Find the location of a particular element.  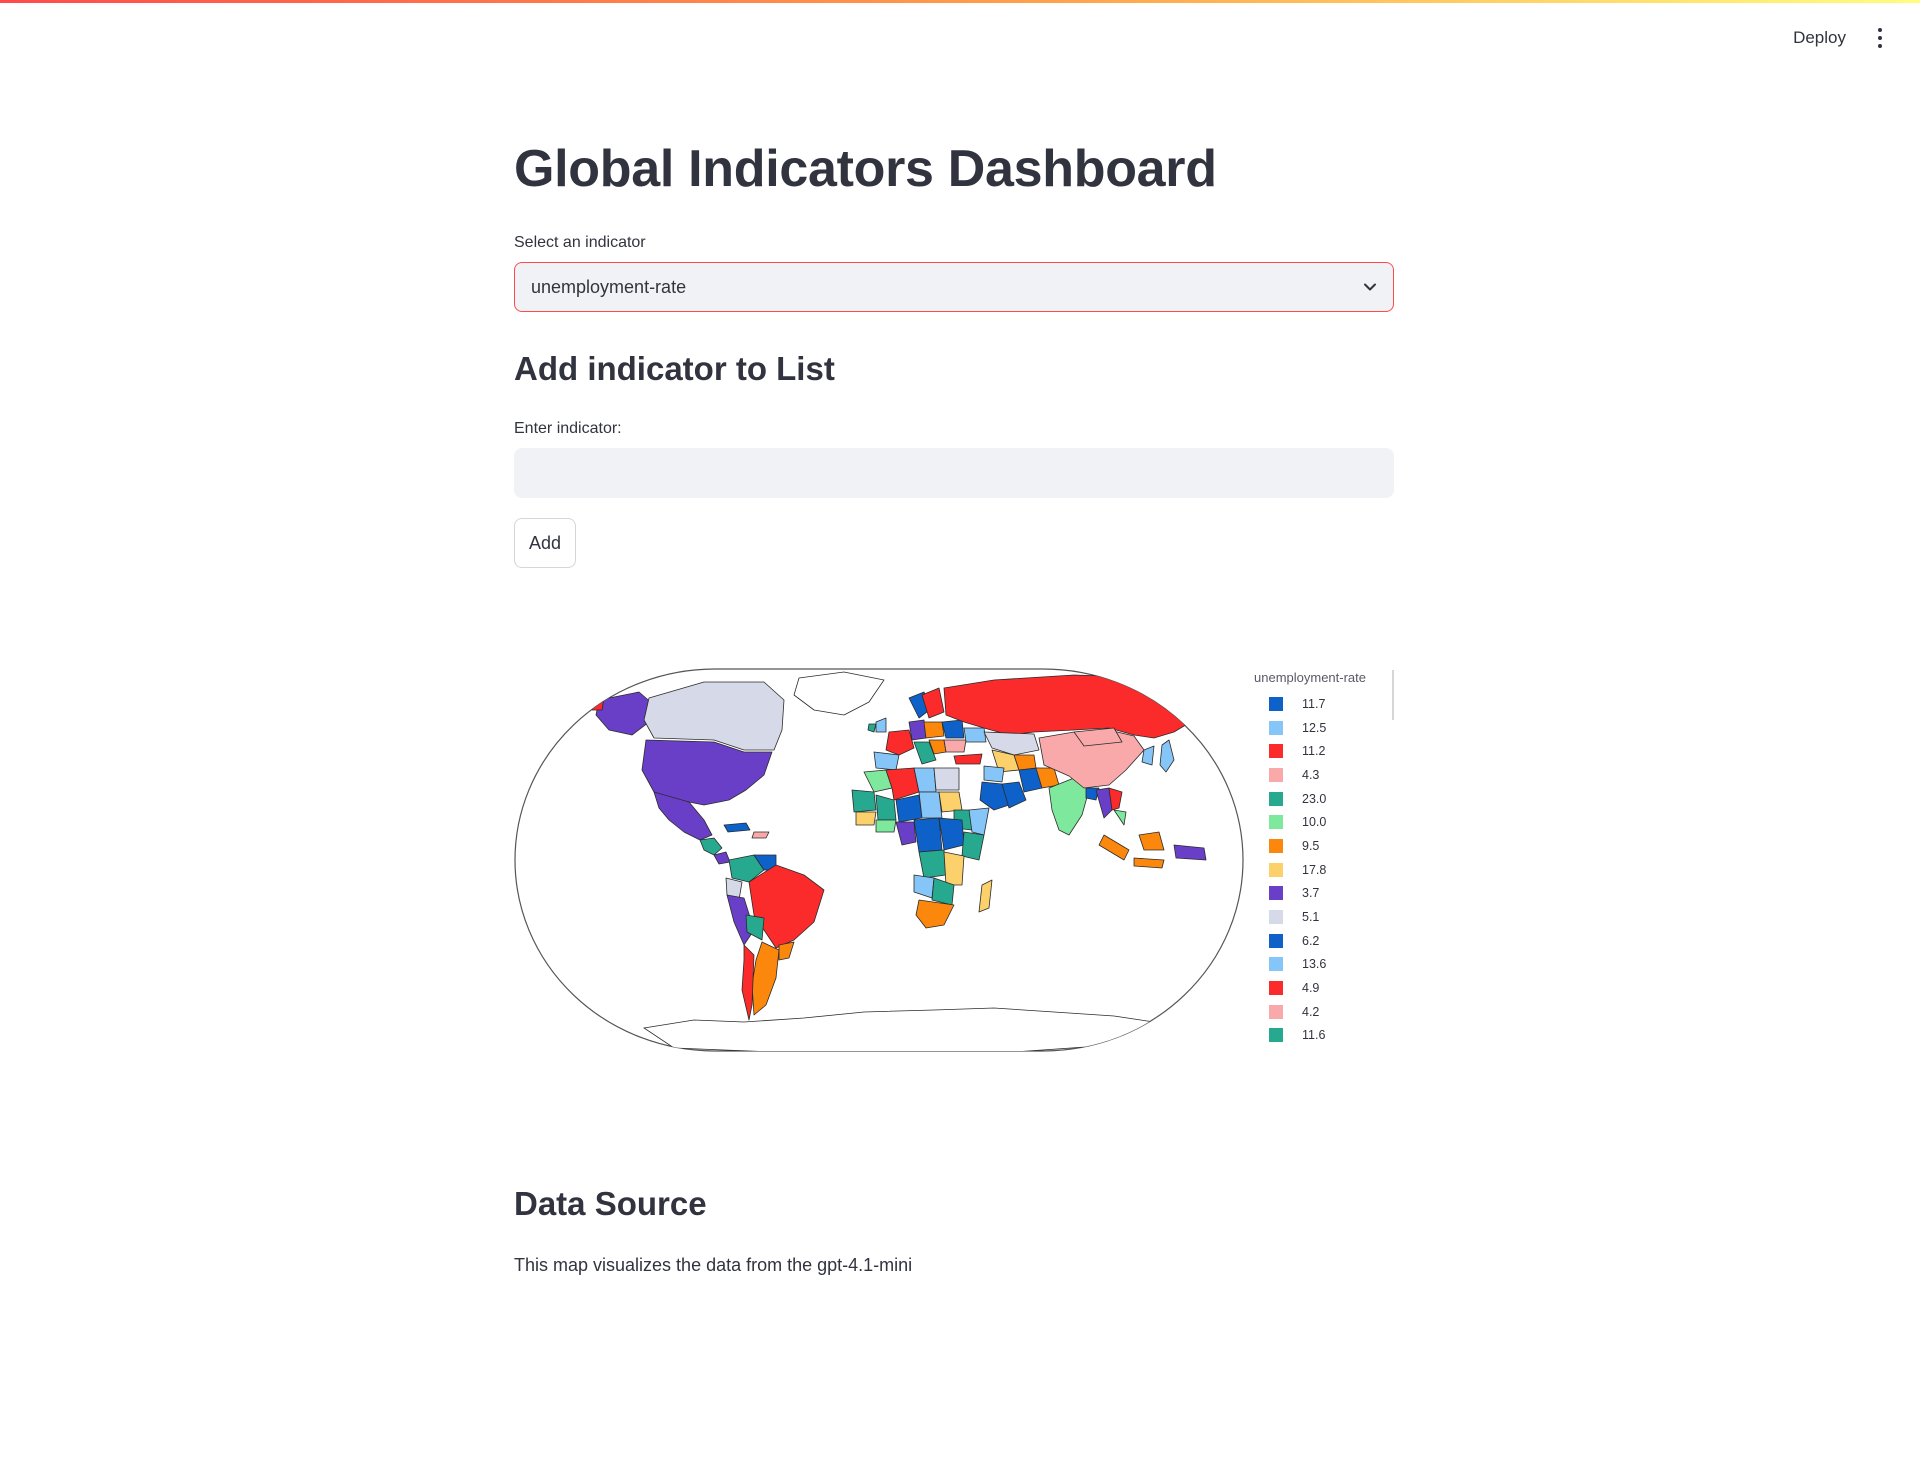

indicator-select: unemployment-rate is located at coordinates (954, 287).